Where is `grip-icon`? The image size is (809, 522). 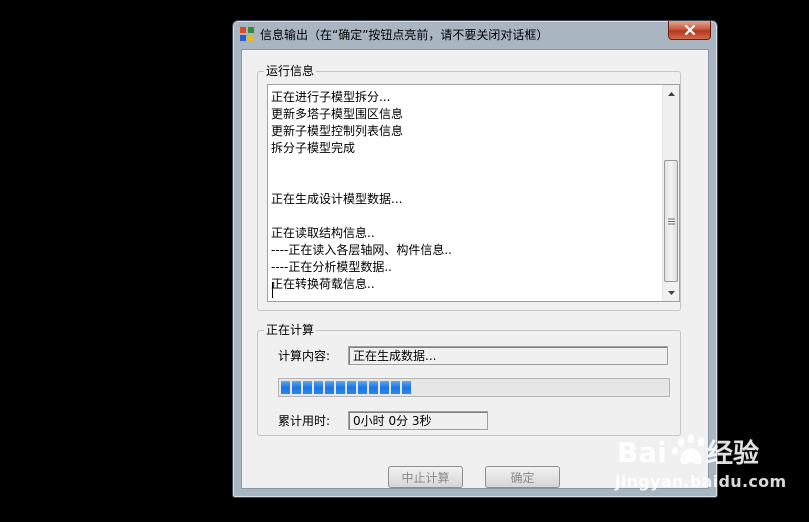 grip-icon is located at coordinates (671, 221).